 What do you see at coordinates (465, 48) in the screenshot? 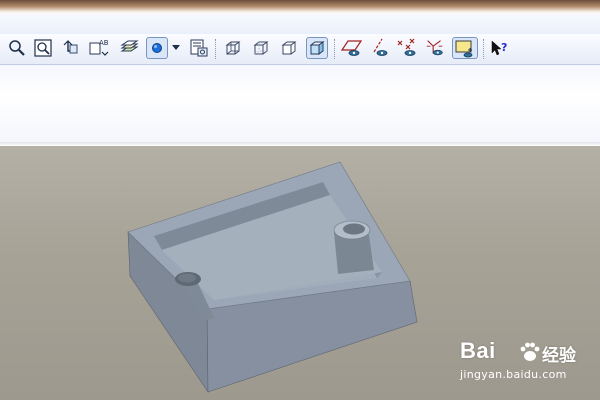
I see `spin-center-icon` at bounding box center [465, 48].